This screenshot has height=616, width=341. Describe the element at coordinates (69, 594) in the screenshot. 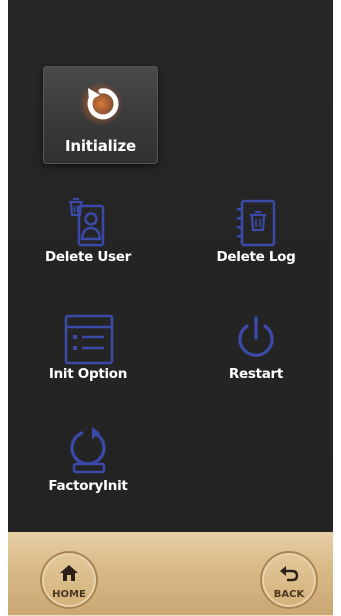

I see `home-label: HOME` at that location.